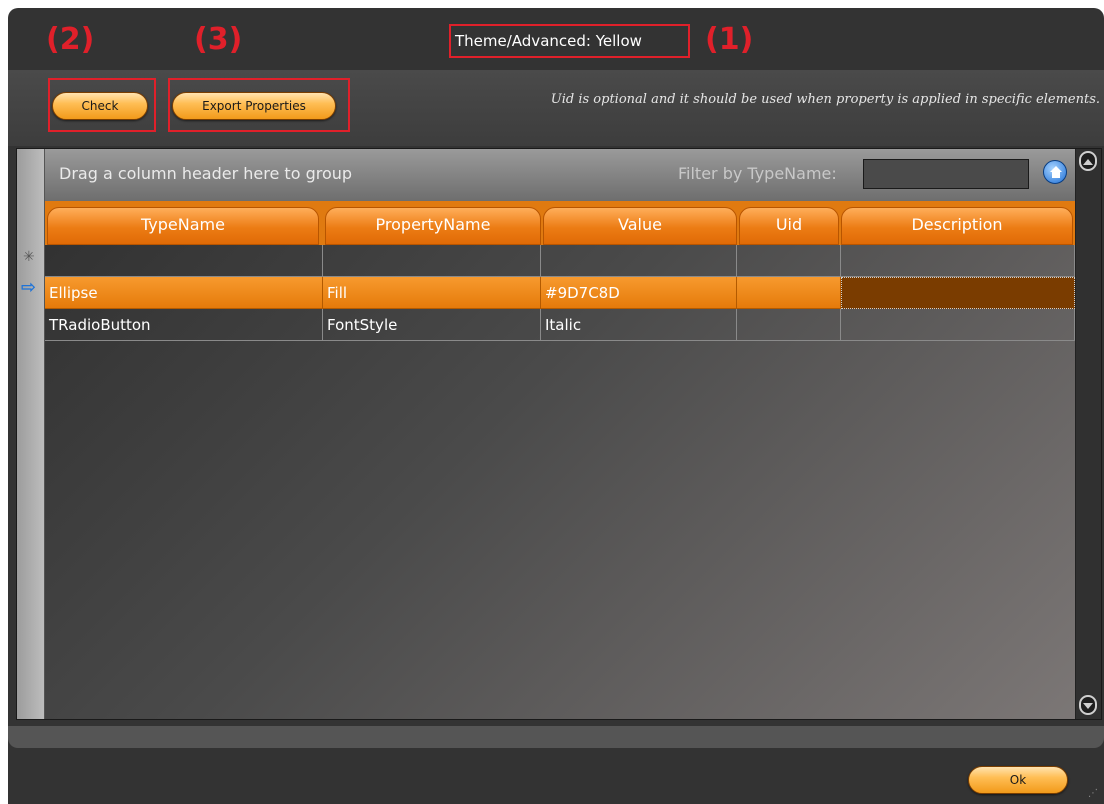 Image resolution: width=1104 pixels, height=804 pixels. Describe the element at coordinates (729, 39) in the screenshot. I see `annotation-1: (1)` at that location.